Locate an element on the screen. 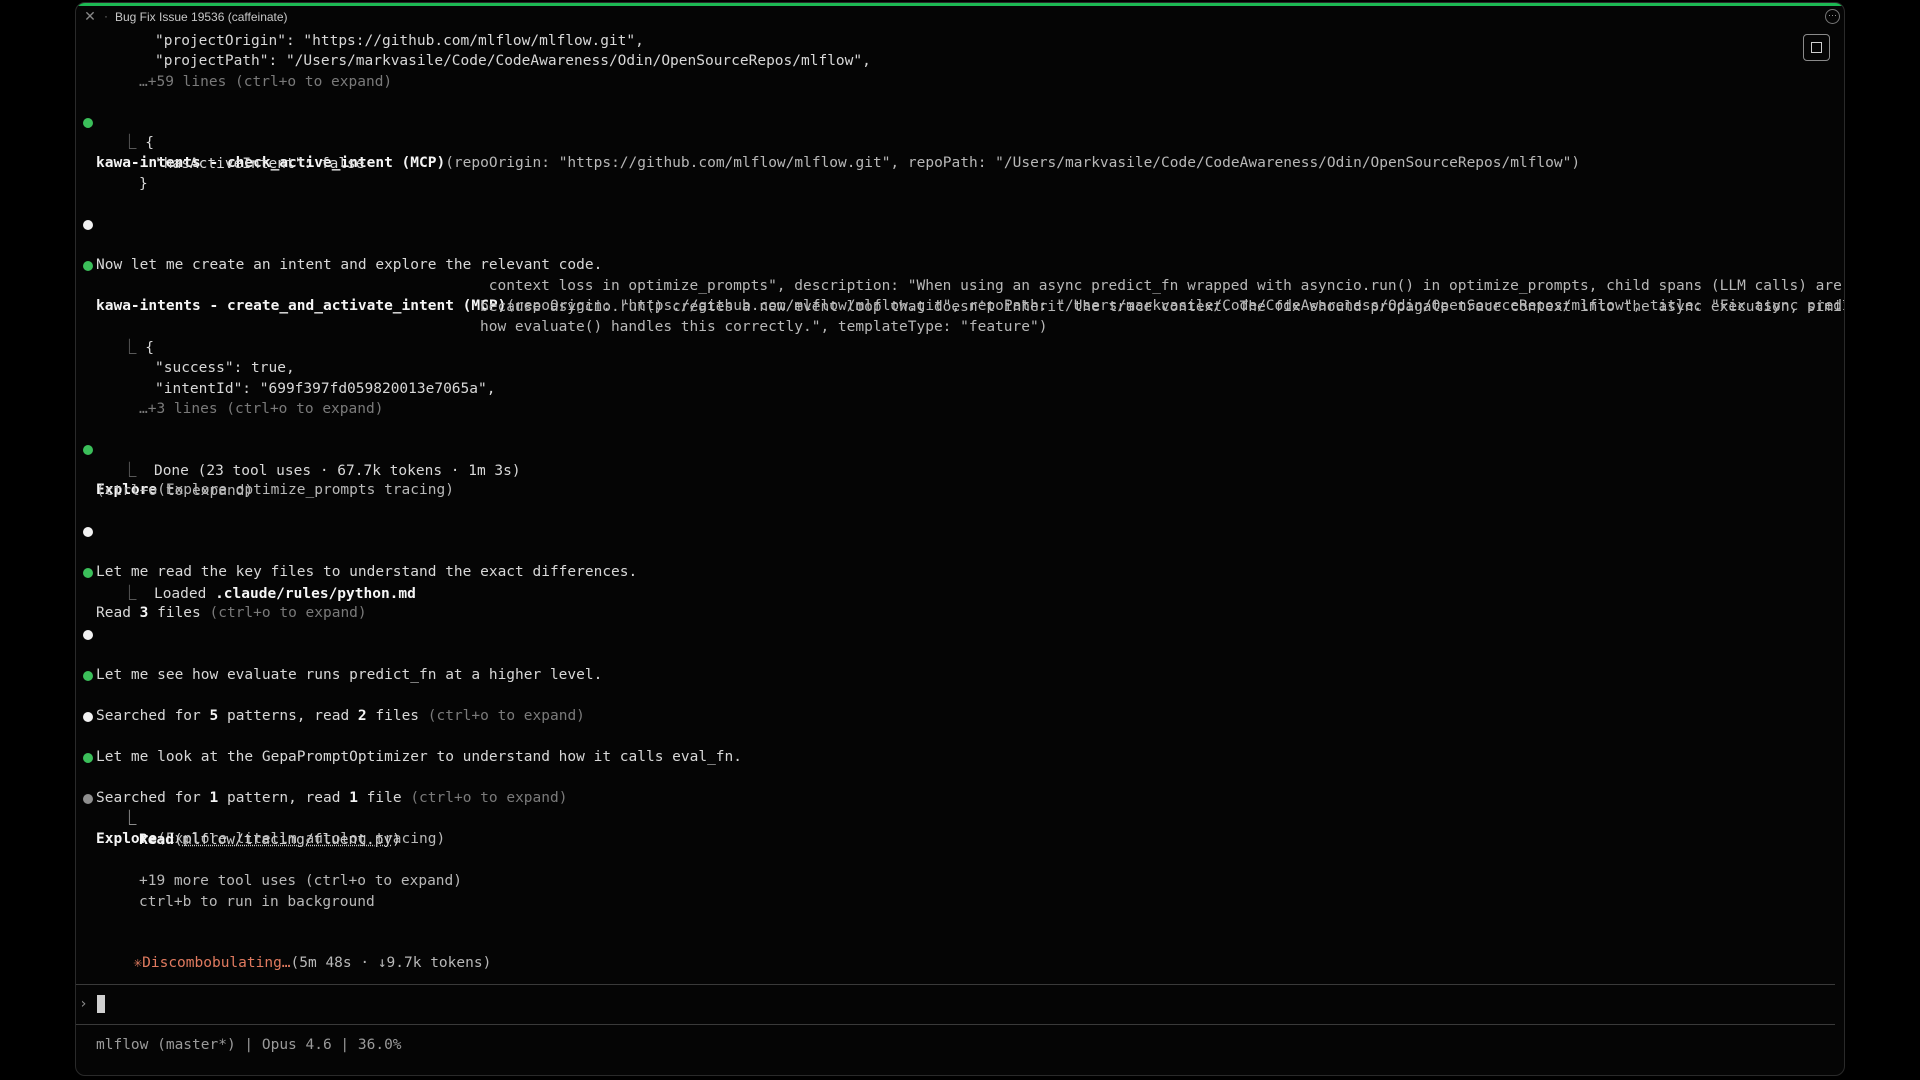  prompt-input: › is located at coordinates (951, 1004).